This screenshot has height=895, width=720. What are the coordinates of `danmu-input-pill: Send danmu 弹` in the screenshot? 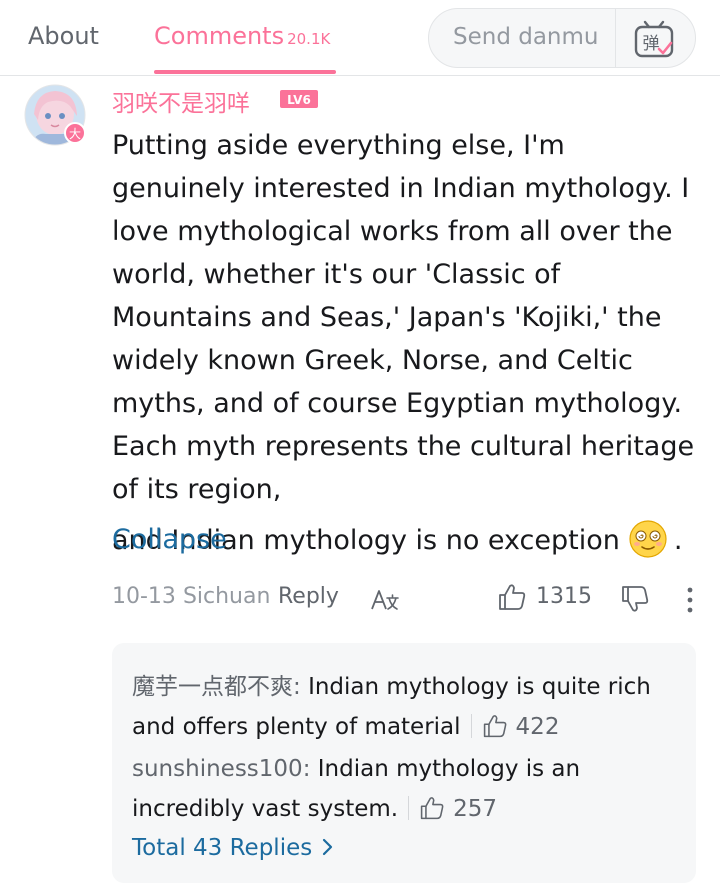 It's located at (562, 38).